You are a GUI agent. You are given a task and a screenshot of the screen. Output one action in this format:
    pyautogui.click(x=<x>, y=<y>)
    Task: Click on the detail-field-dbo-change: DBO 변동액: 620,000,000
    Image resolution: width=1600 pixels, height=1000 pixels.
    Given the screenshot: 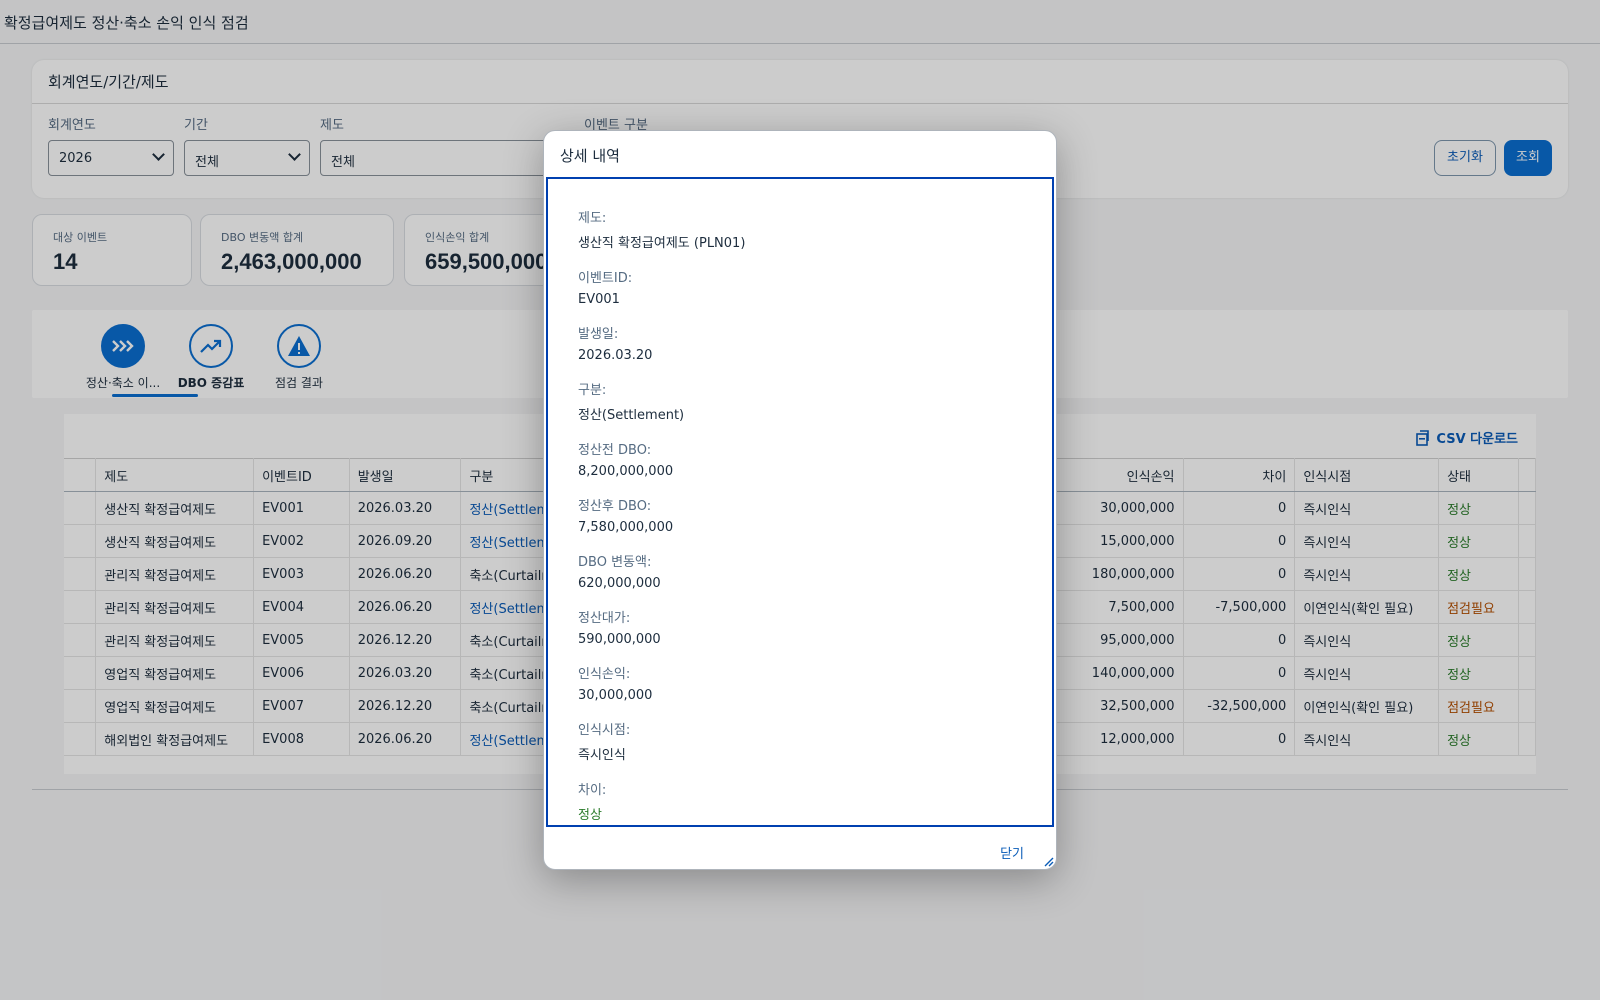 What is the action you would take?
    pyautogui.click(x=800, y=571)
    